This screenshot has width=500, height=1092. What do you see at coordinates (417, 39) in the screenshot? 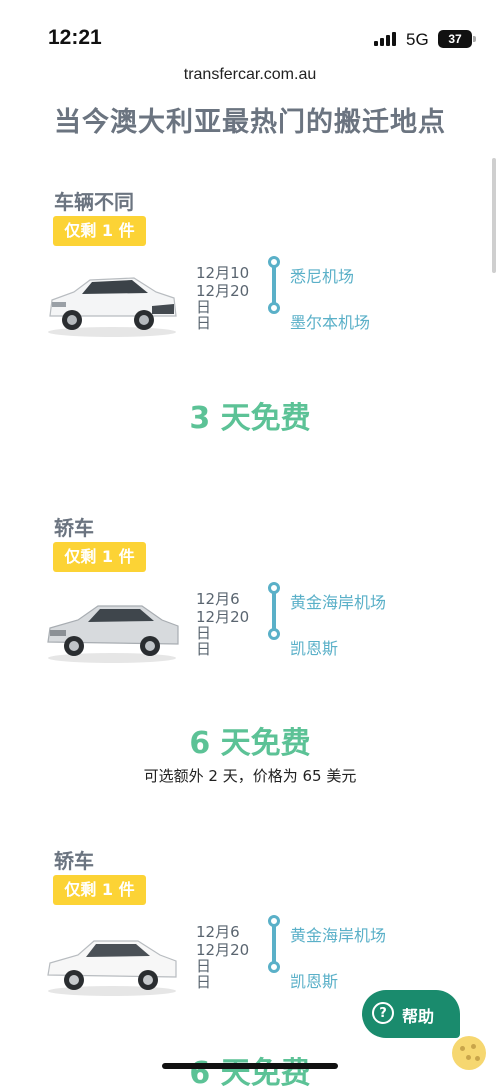
I see `network-label: 5G` at bounding box center [417, 39].